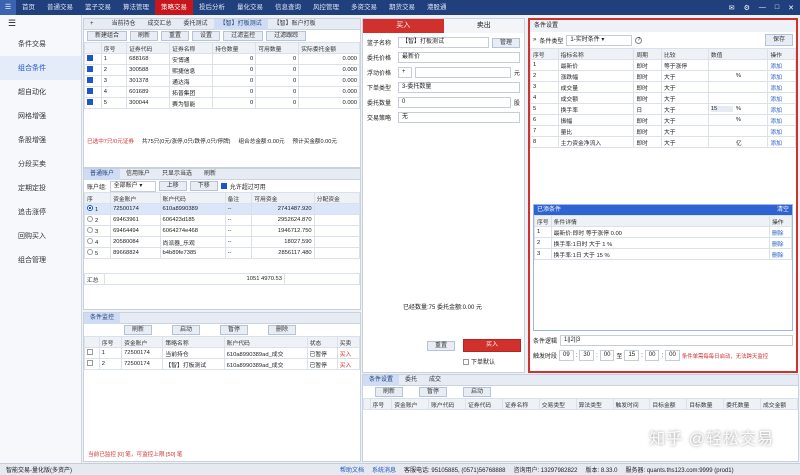 The height and width of the screenshot is (475, 800). Describe the element at coordinates (477, 392) in the screenshot. I see `order-list-button: 启动` at that location.